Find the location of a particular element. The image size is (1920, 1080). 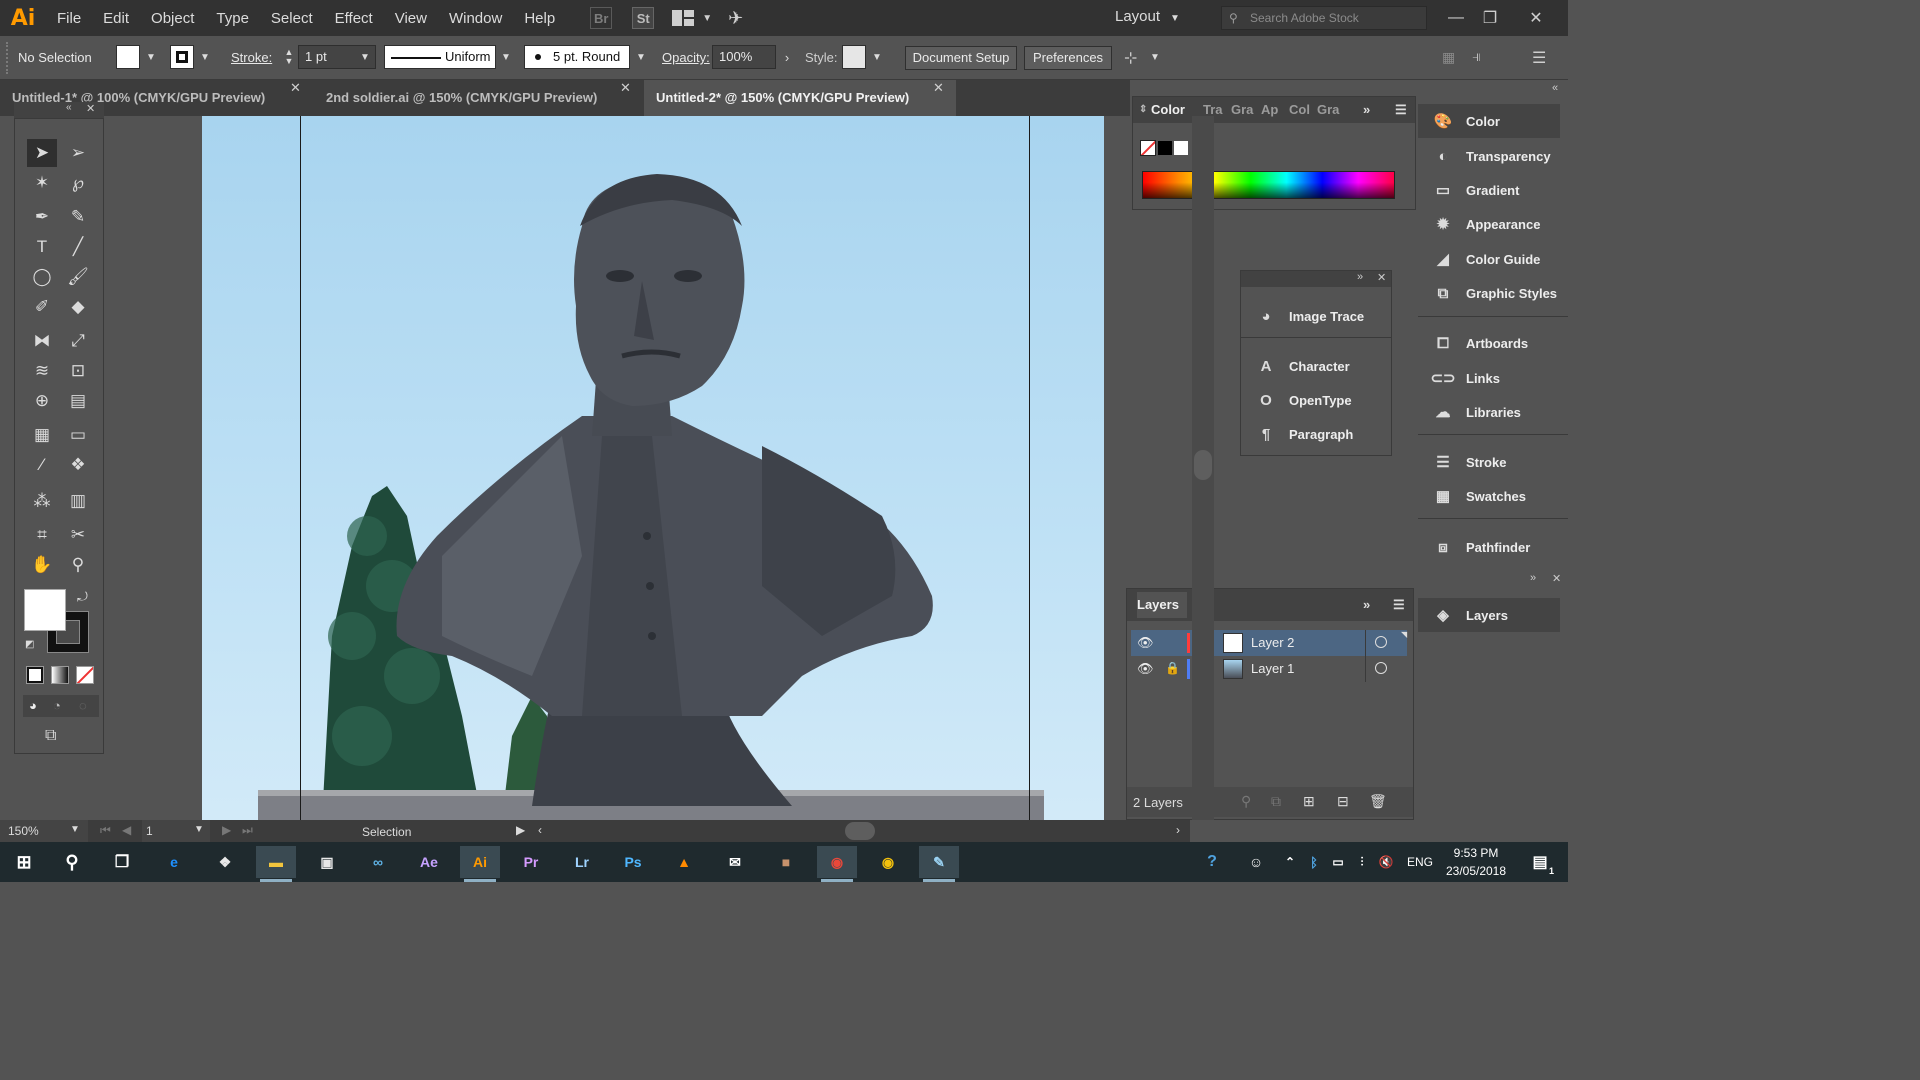

perspective-grid-tool-icon: ▤ is located at coordinates (78, 401).